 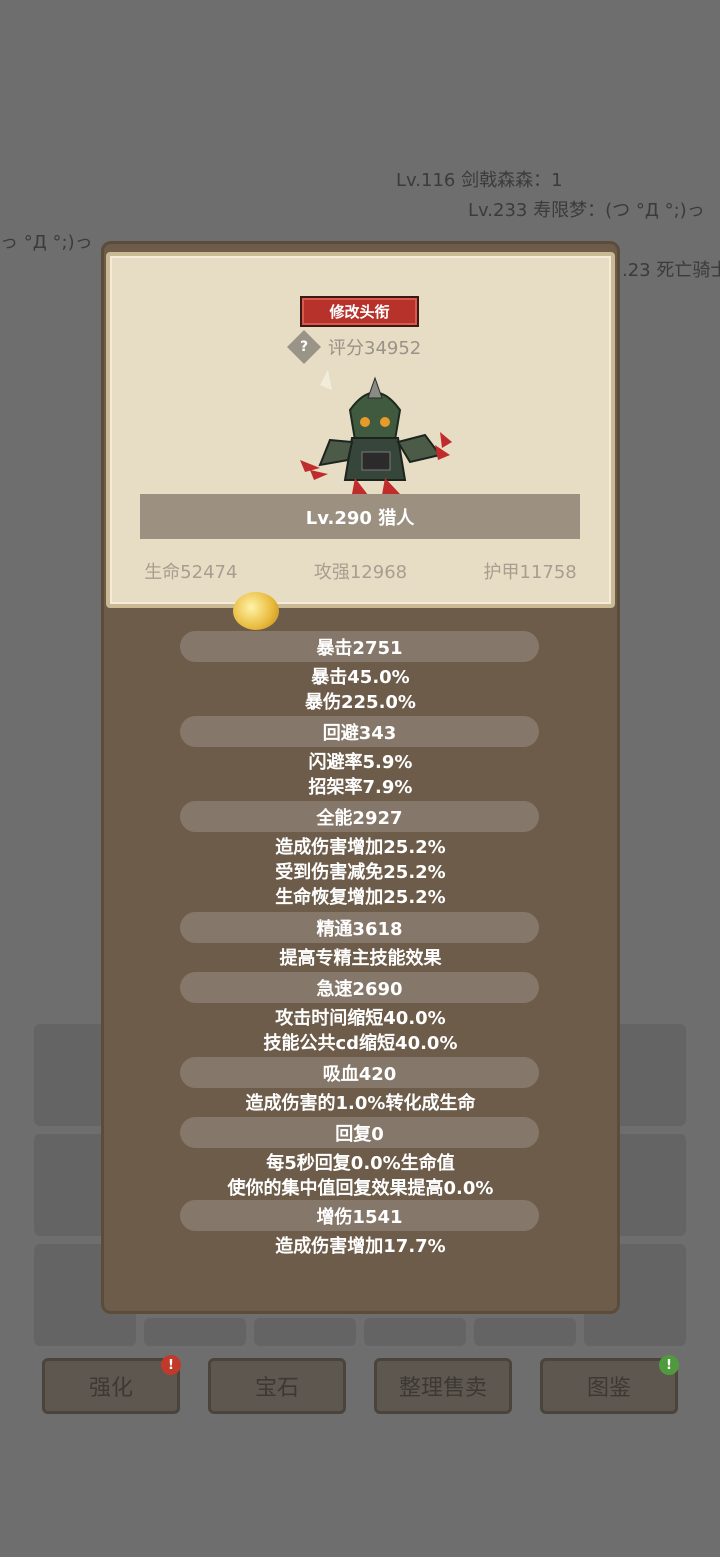 What do you see at coordinates (479, 180) in the screenshot?
I see `chat-message: Lv.116 剑戟森森：1` at bounding box center [479, 180].